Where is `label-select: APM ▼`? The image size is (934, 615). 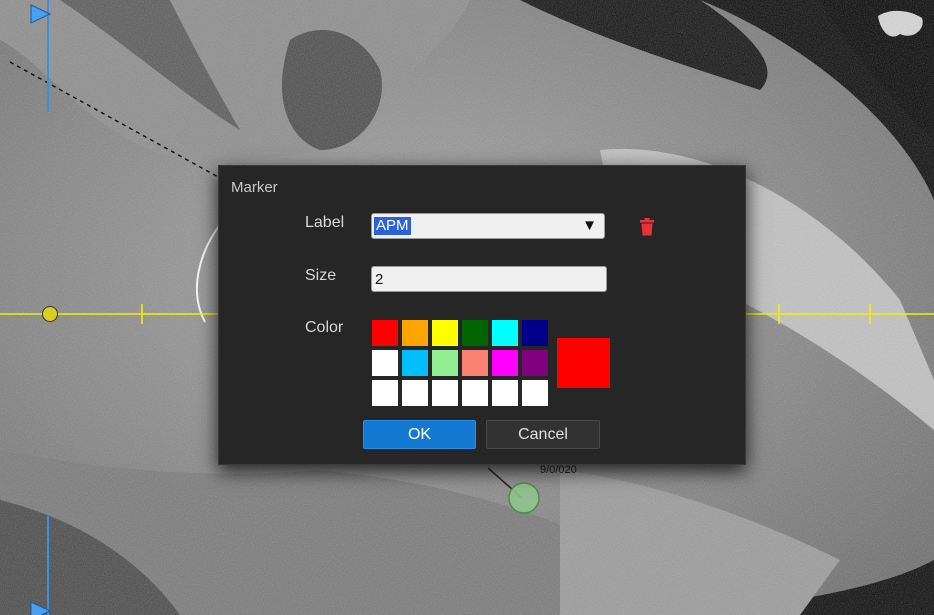
label-select: APM ▼ is located at coordinates (488, 226).